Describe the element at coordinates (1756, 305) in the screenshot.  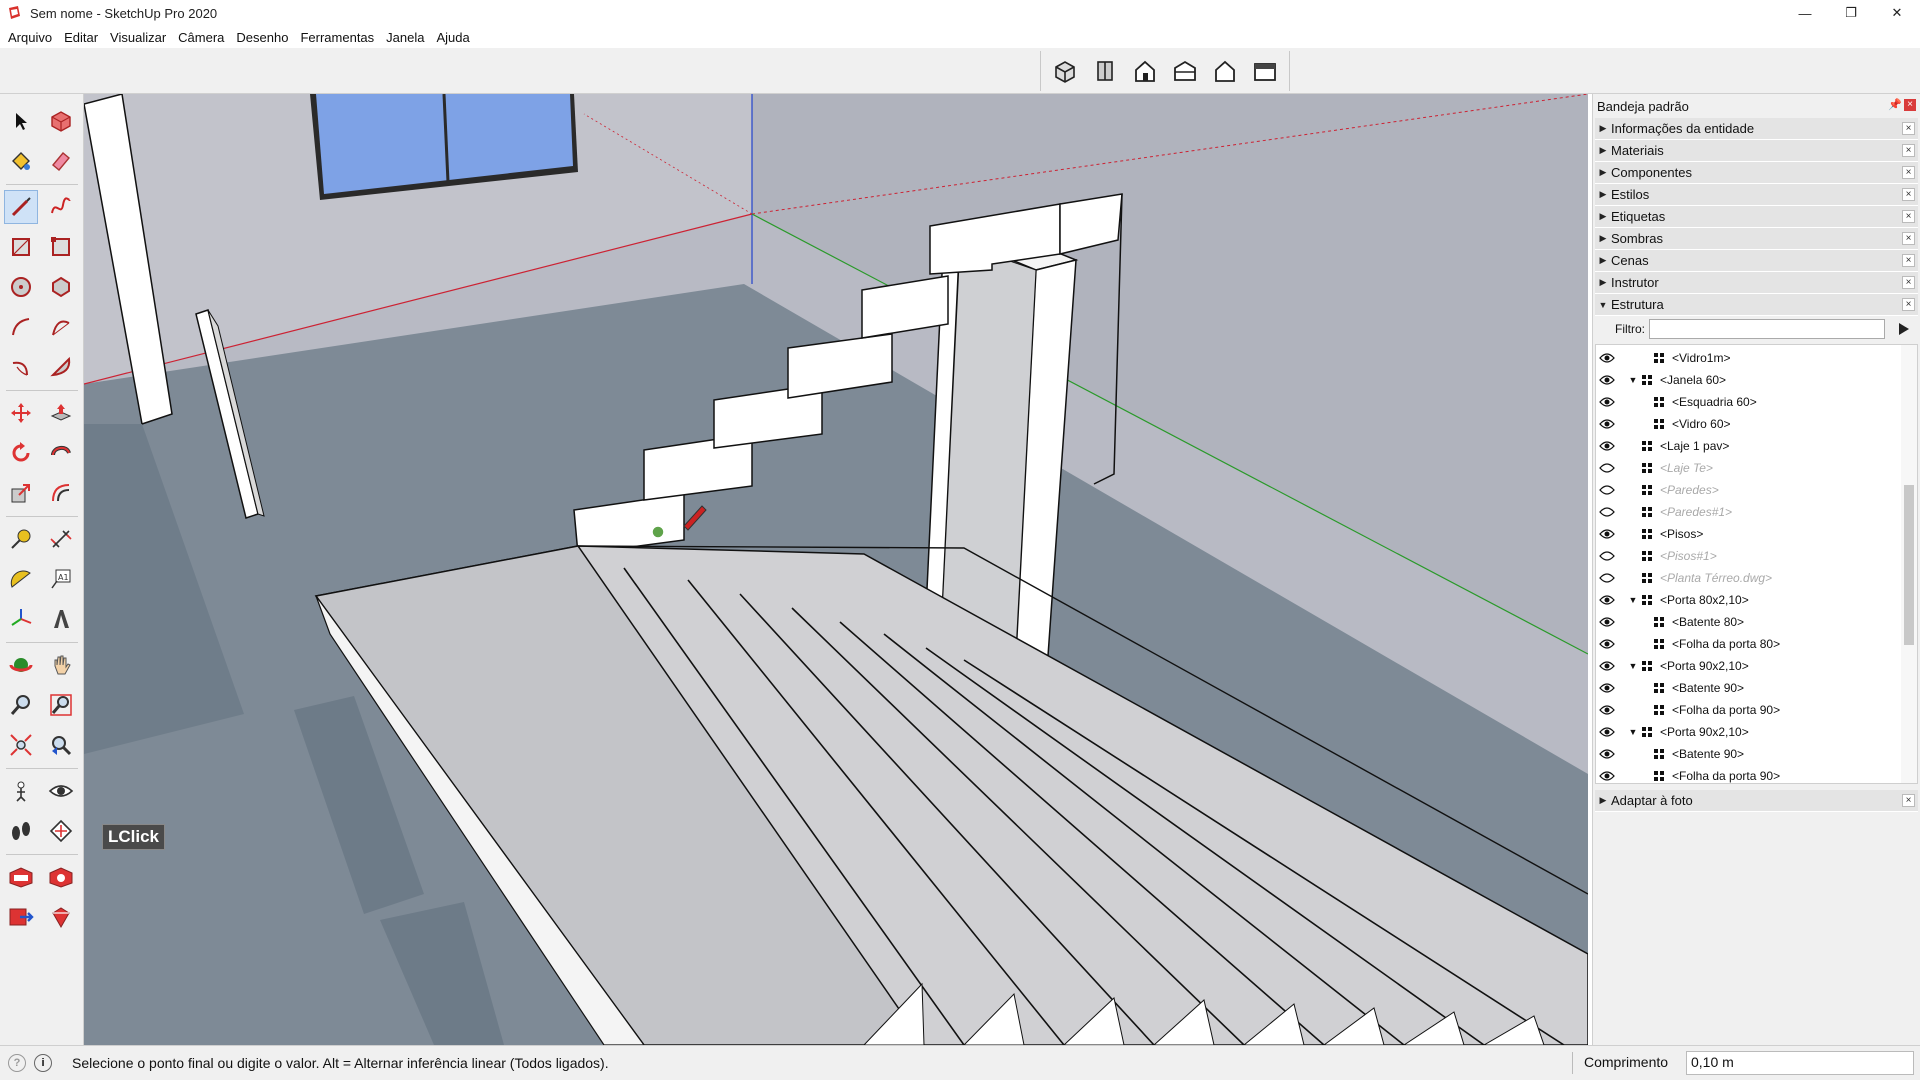
I see `panel-outliner: ▼ Estrutura ×` at that location.